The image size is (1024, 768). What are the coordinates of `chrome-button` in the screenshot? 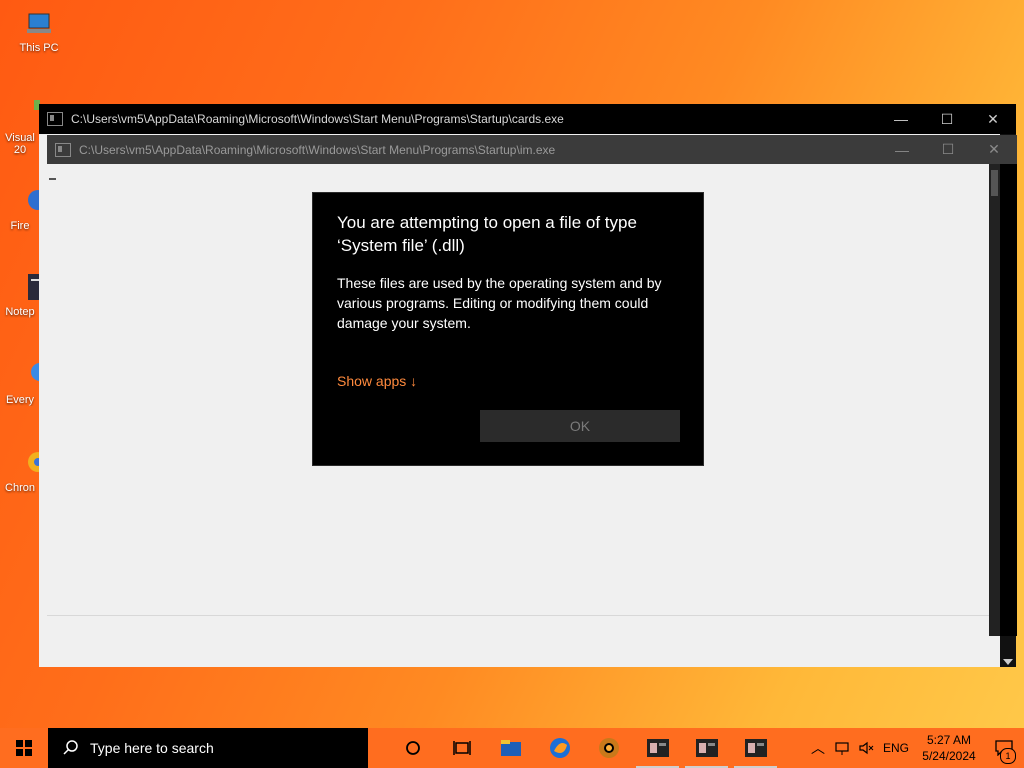 It's located at (608, 748).